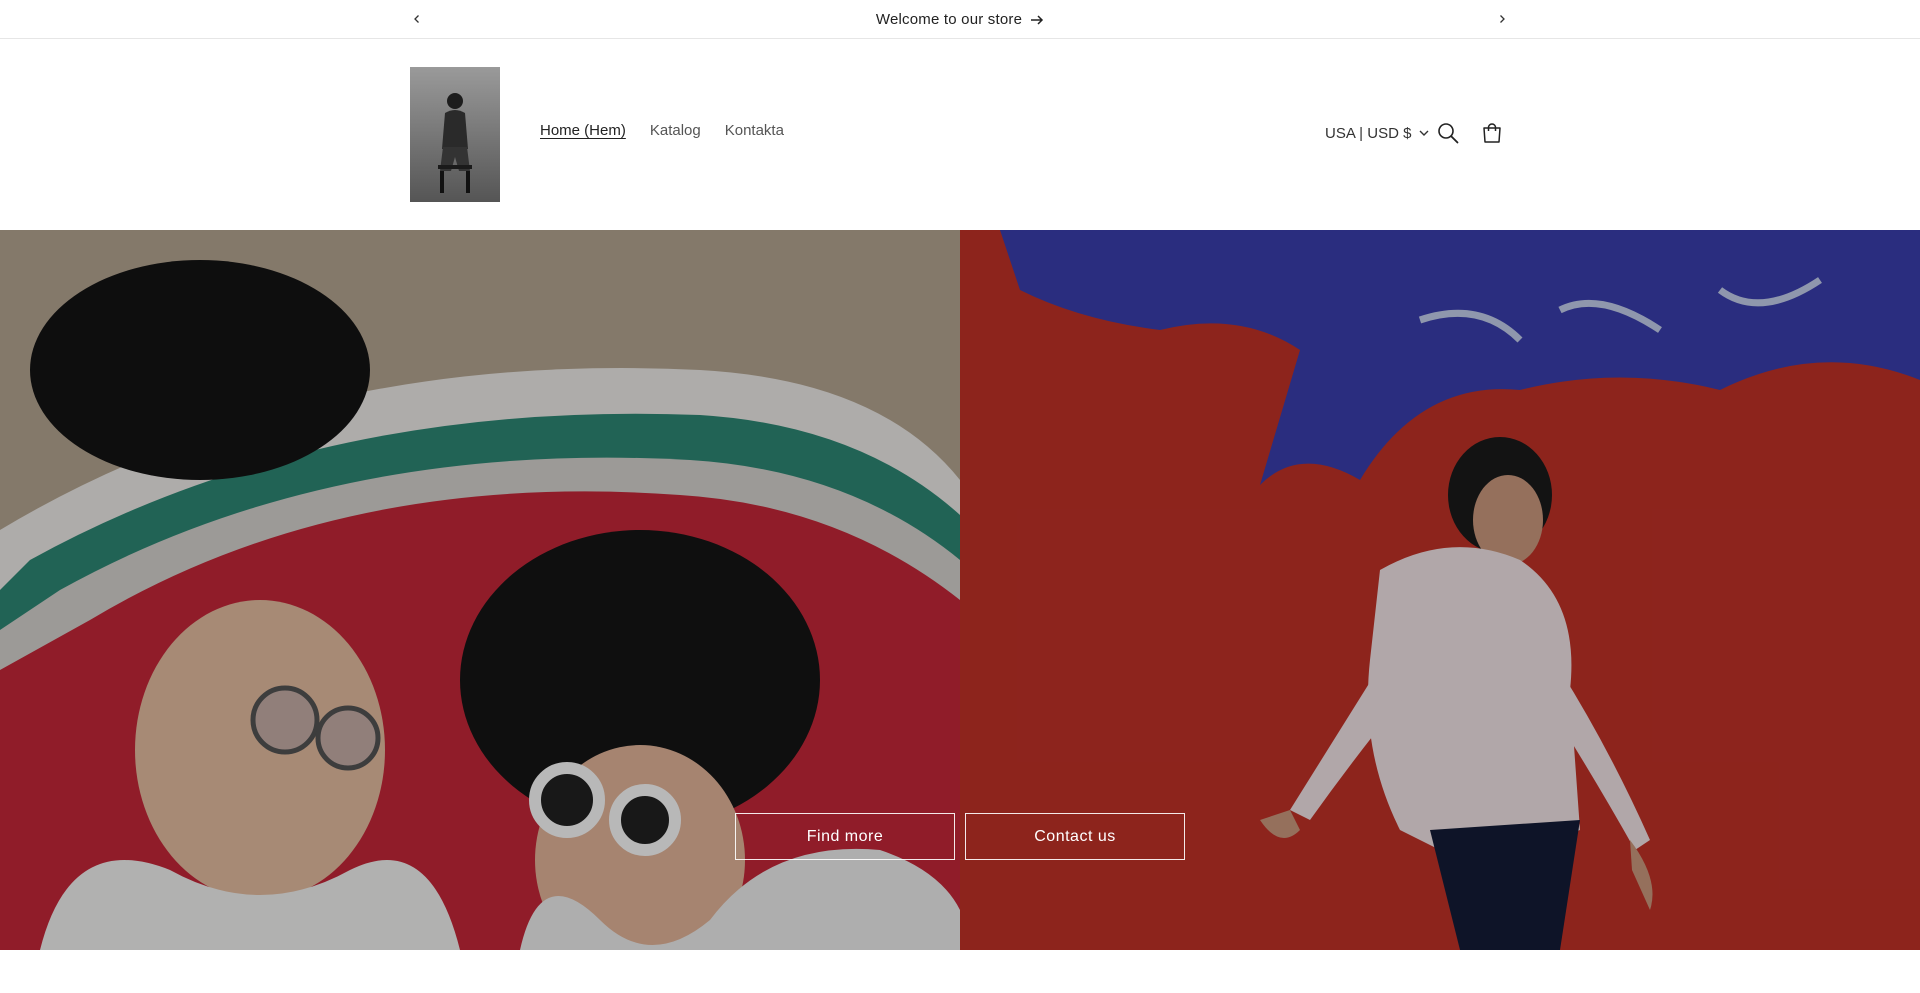  I want to click on main-navigation: Home (Hem) Katalog Kontakta, so click(662, 130).